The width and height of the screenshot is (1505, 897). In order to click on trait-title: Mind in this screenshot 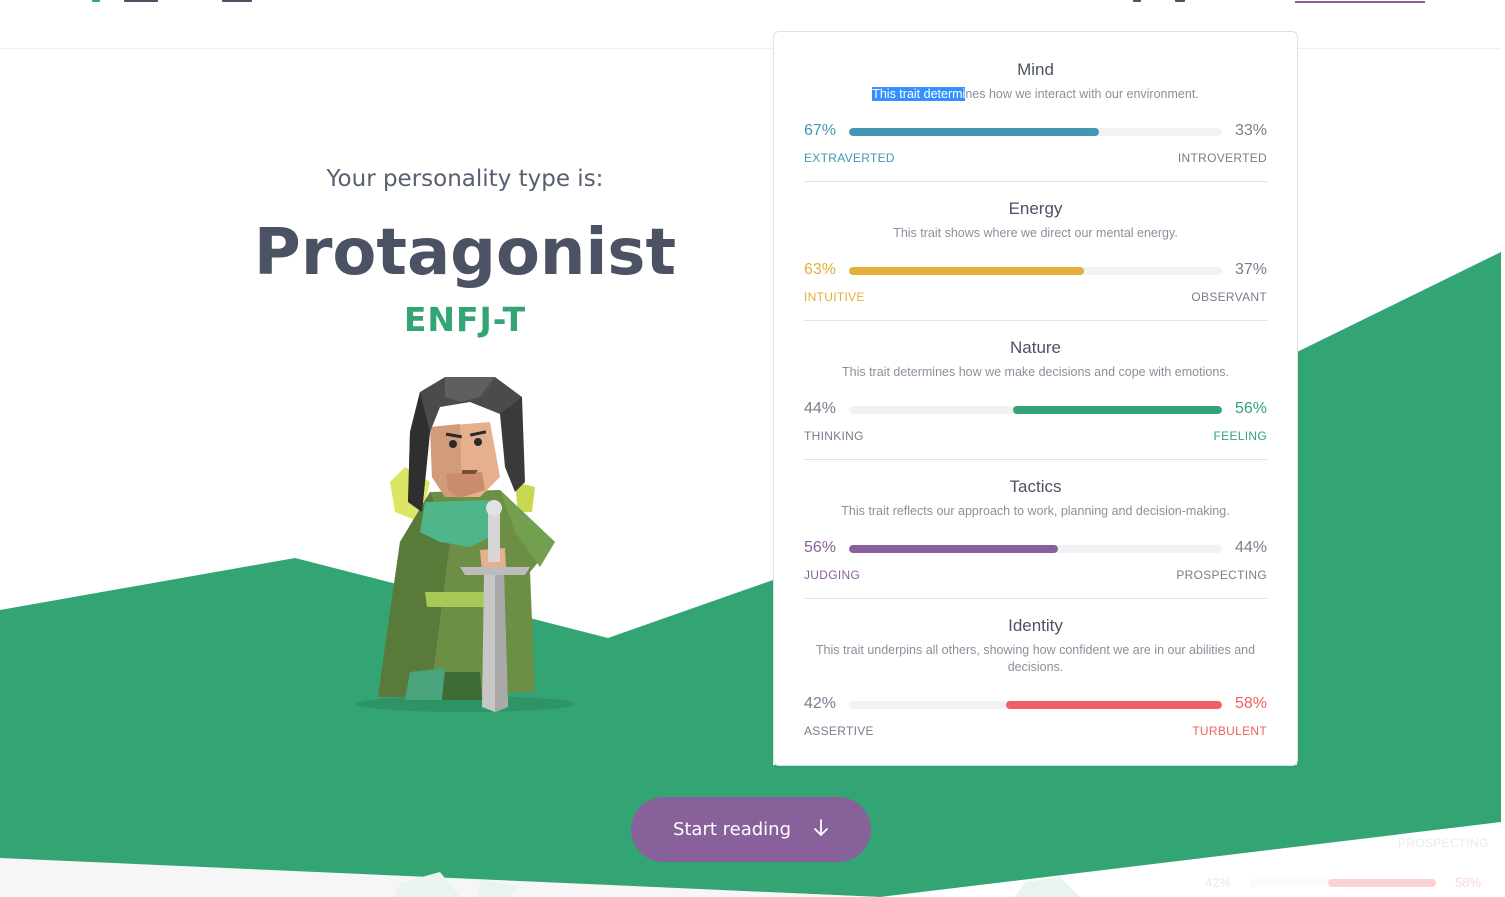, I will do `click(1035, 69)`.